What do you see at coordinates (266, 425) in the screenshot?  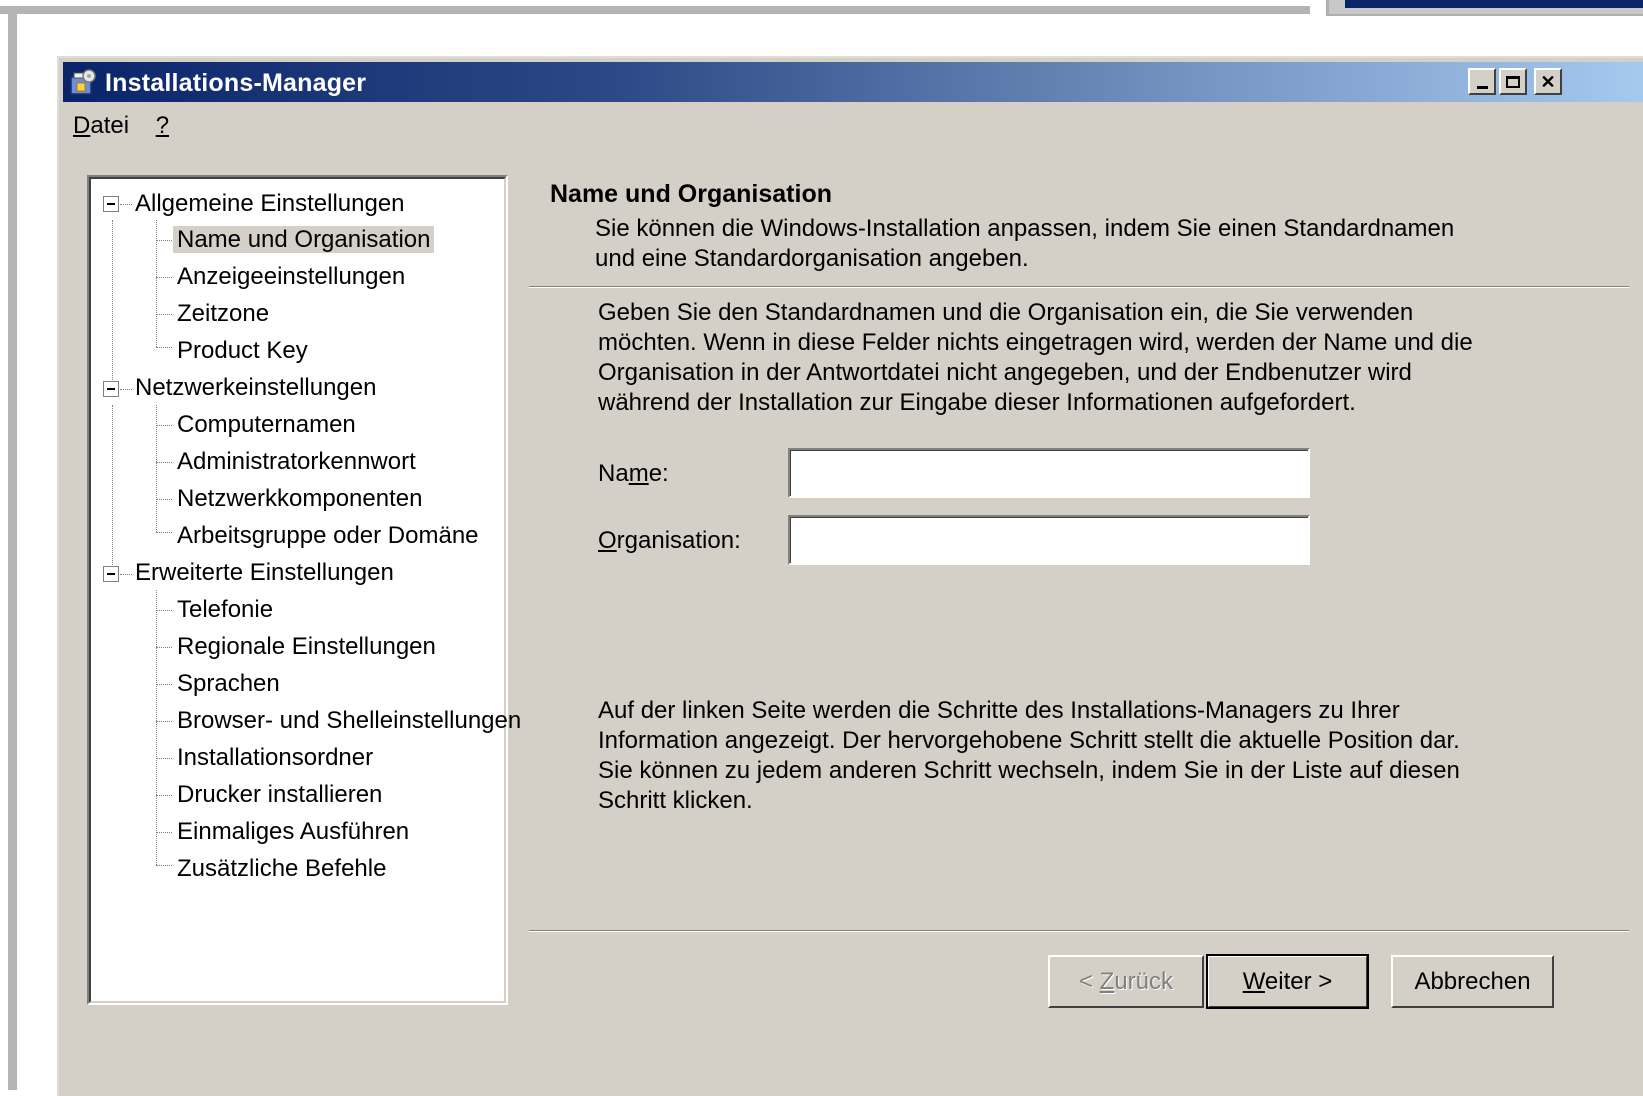 I see `tree-item-computernamen: Computernamen` at bounding box center [266, 425].